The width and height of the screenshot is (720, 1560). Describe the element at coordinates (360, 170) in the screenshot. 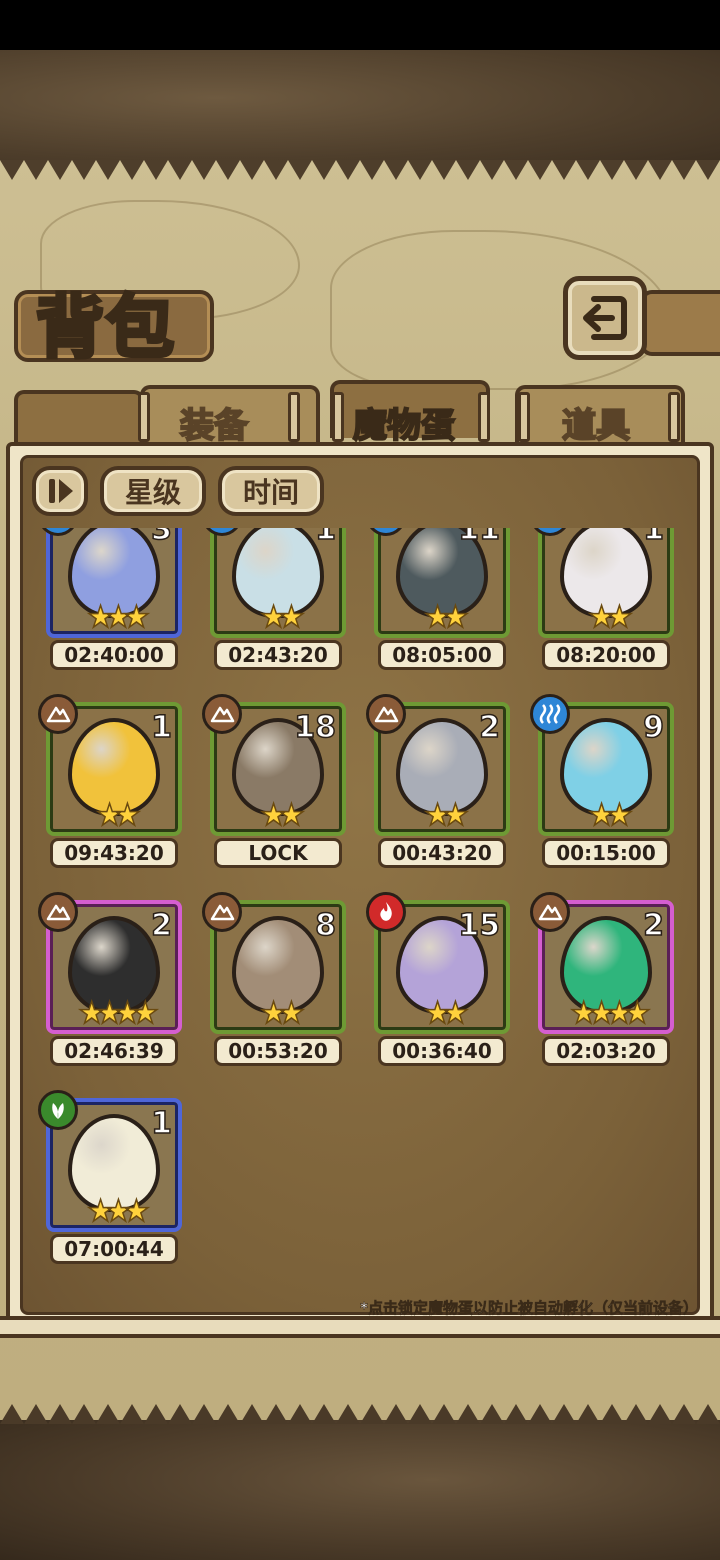

I see `zigzag-edge-top` at that location.